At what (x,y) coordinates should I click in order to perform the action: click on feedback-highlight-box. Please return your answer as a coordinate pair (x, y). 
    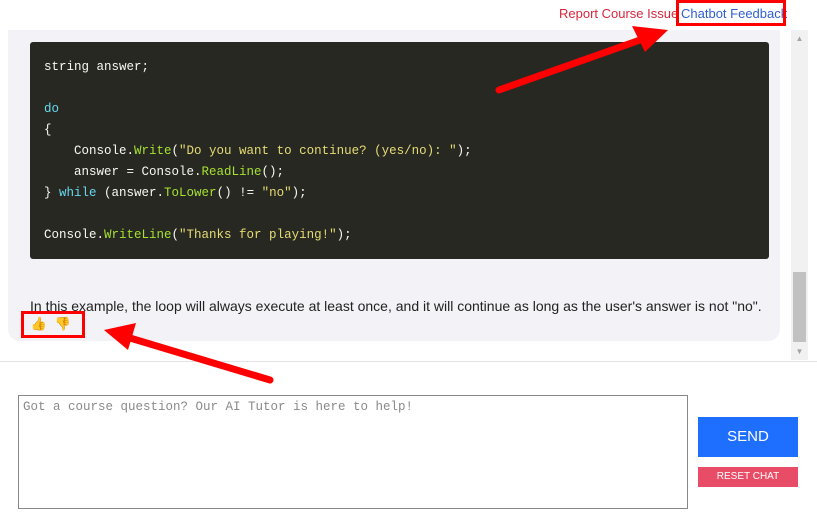
    Looking at the image, I should click on (731, 13).